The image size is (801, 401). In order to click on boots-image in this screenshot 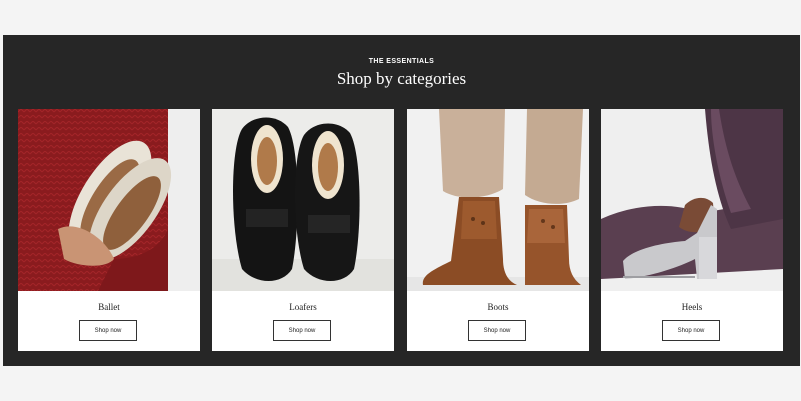, I will do `click(498, 200)`.